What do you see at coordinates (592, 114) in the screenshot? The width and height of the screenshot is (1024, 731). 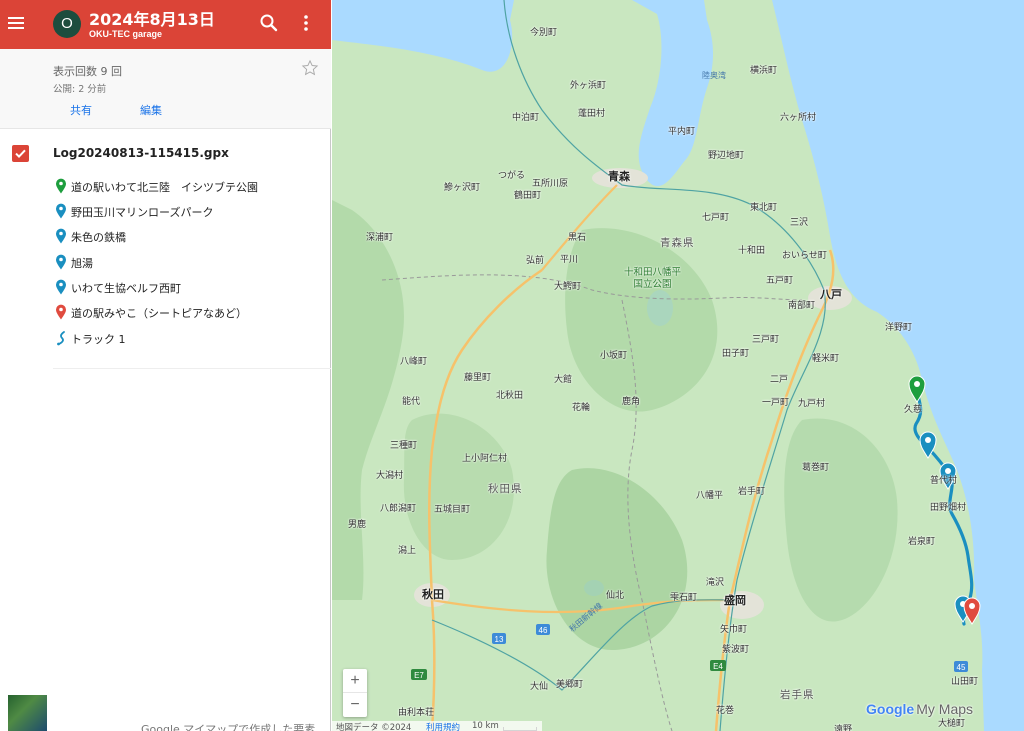 I see `place-label: 蓬田村` at bounding box center [592, 114].